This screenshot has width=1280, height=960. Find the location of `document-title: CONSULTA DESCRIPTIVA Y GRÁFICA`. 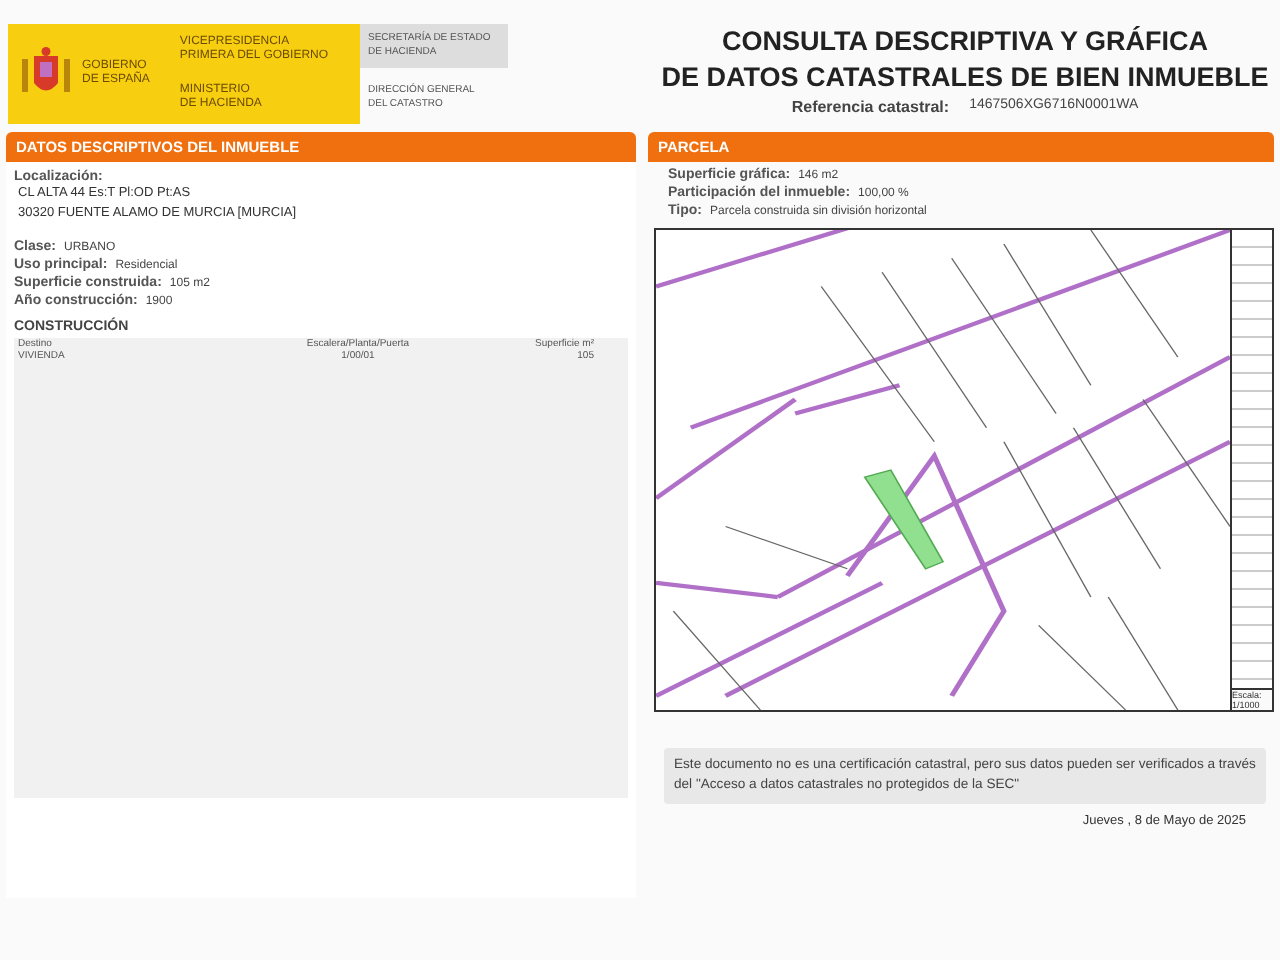

document-title: CONSULTA DESCRIPTIVA Y GRÁFICA is located at coordinates (964, 42).